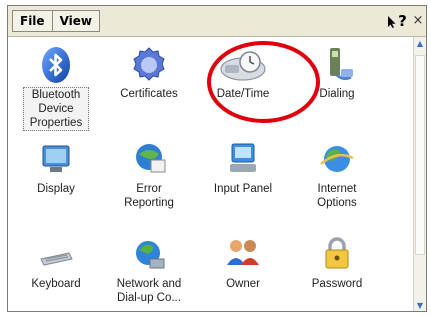  What do you see at coordinates (263, 82) in the screenshot?
I see `highlight-circle` at bounding box center [263, 82].